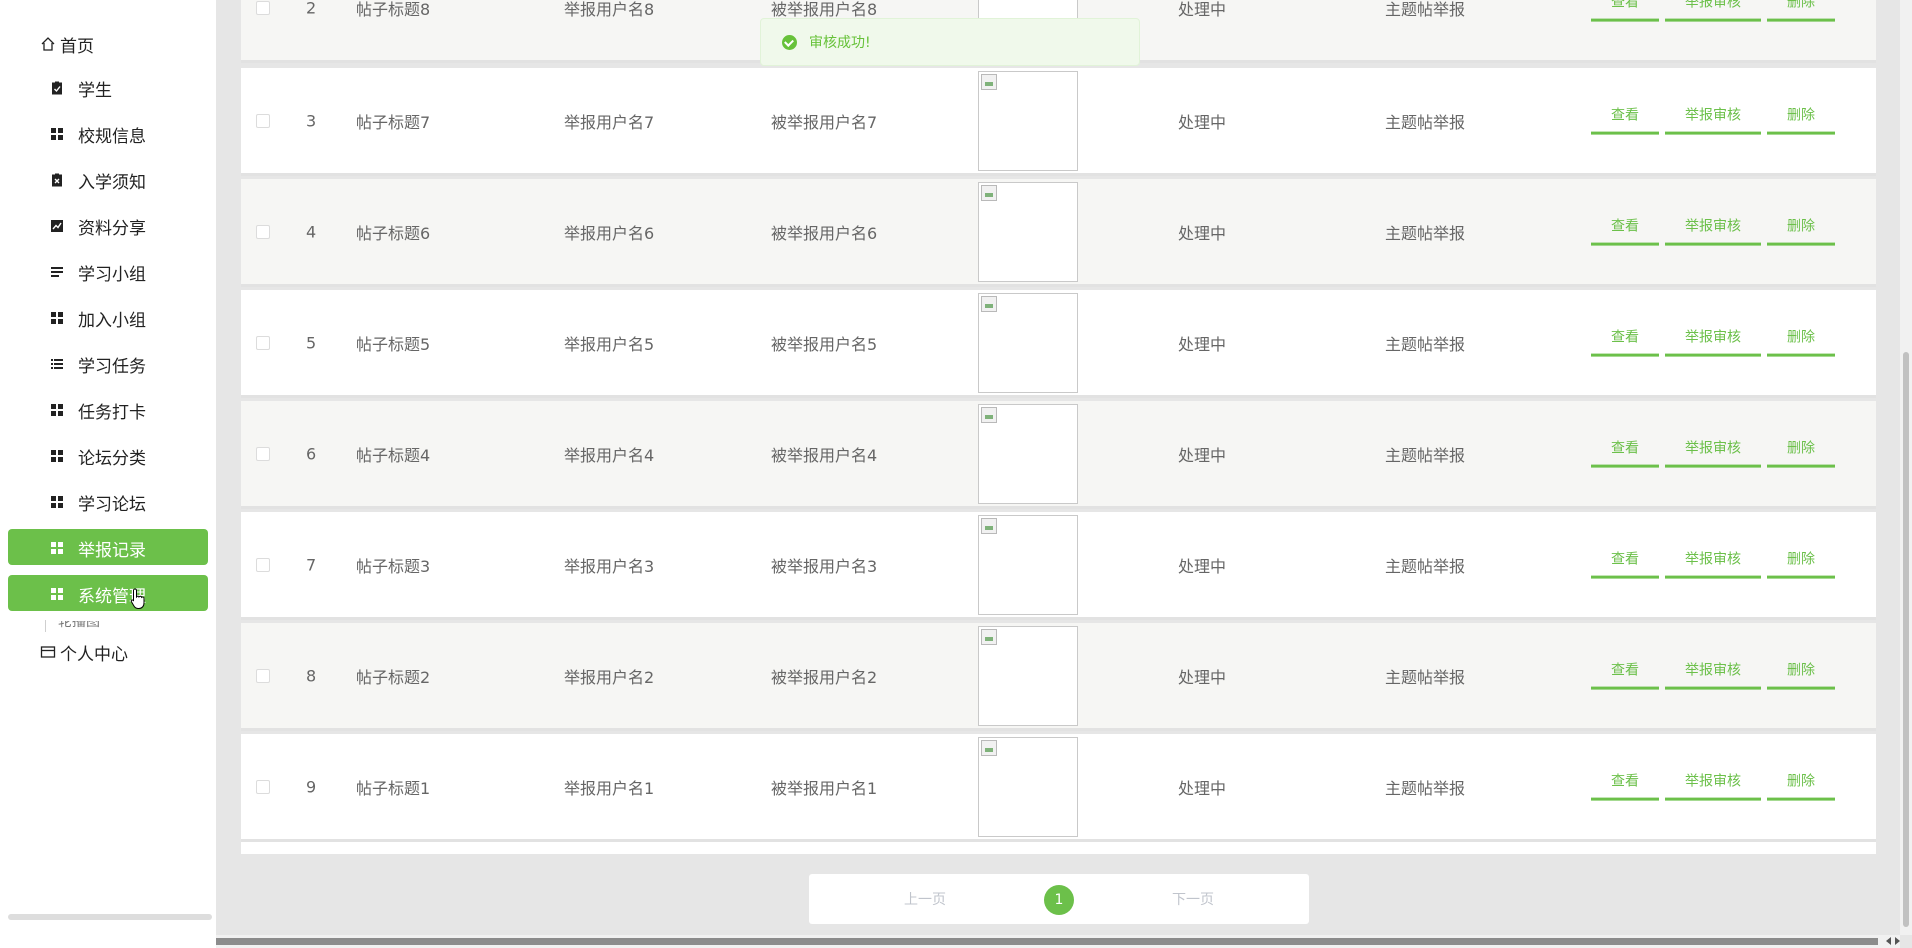 This screenshot has width=1912, height=948. I want to click on row-index: 4, so click(311, 231).